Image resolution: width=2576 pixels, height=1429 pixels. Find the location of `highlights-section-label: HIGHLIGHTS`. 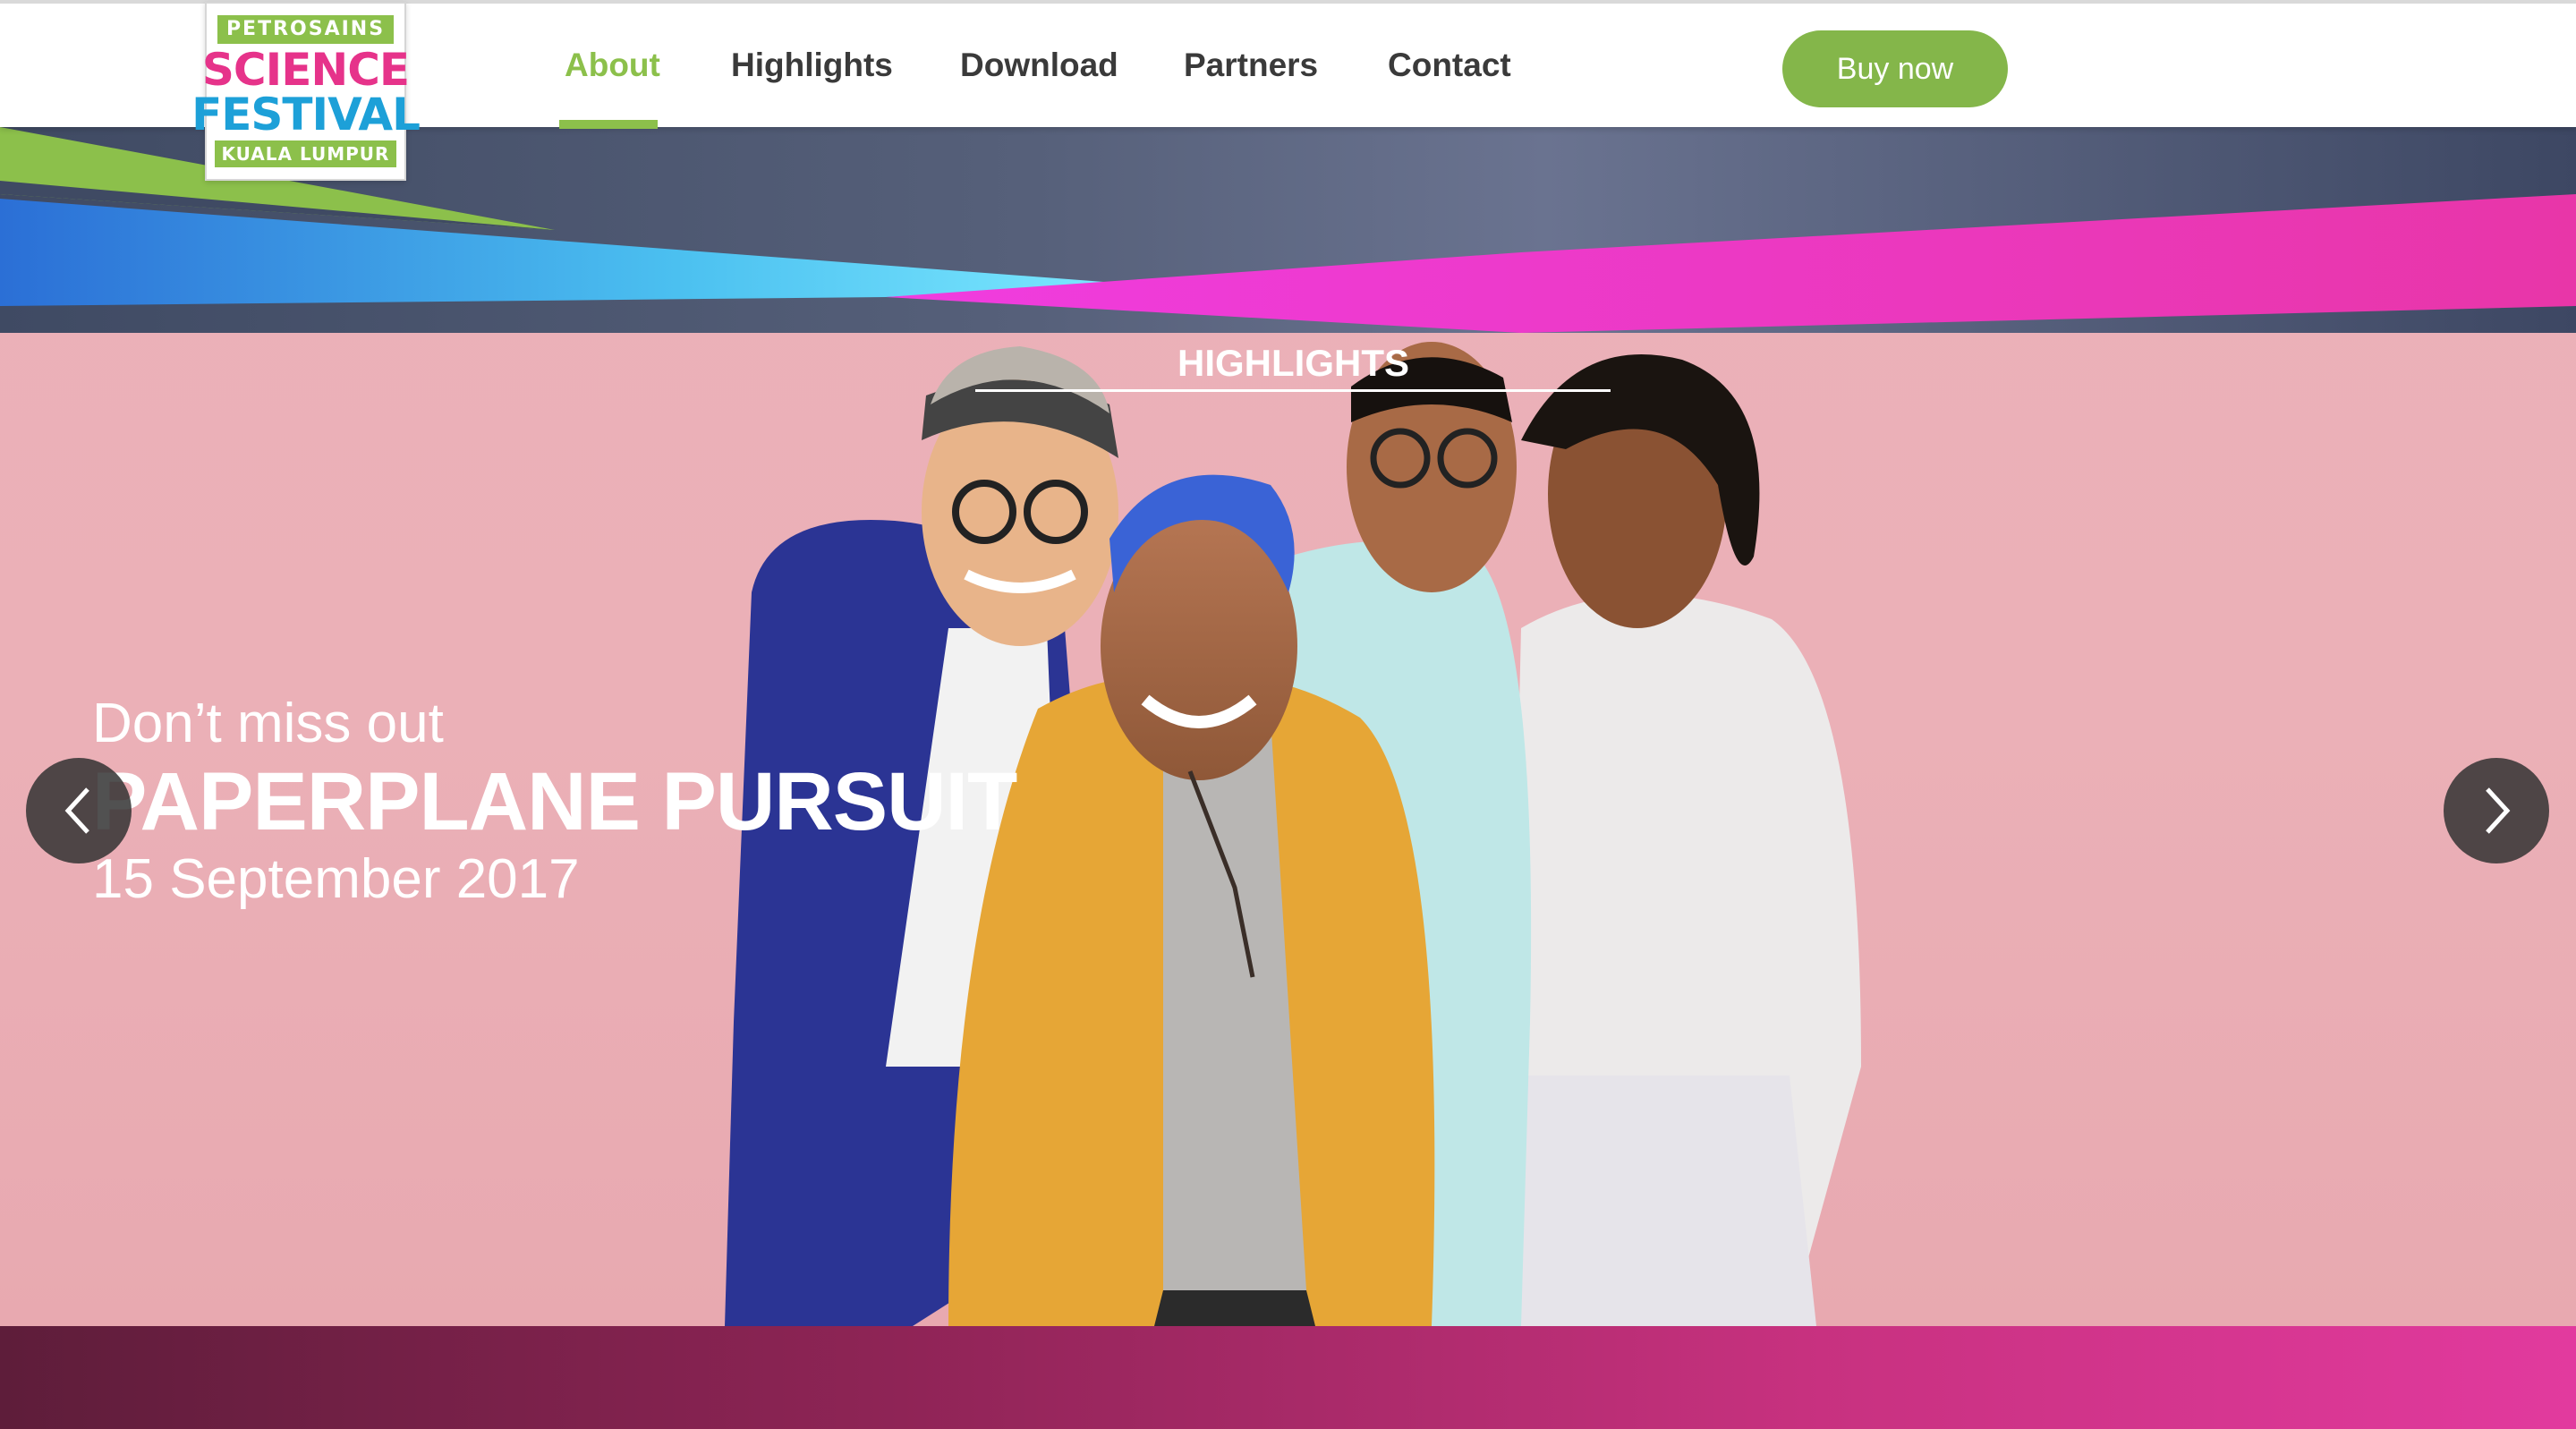

highlights-section-label: HIGHLIGHTS is located at coordinates (1428, 364).